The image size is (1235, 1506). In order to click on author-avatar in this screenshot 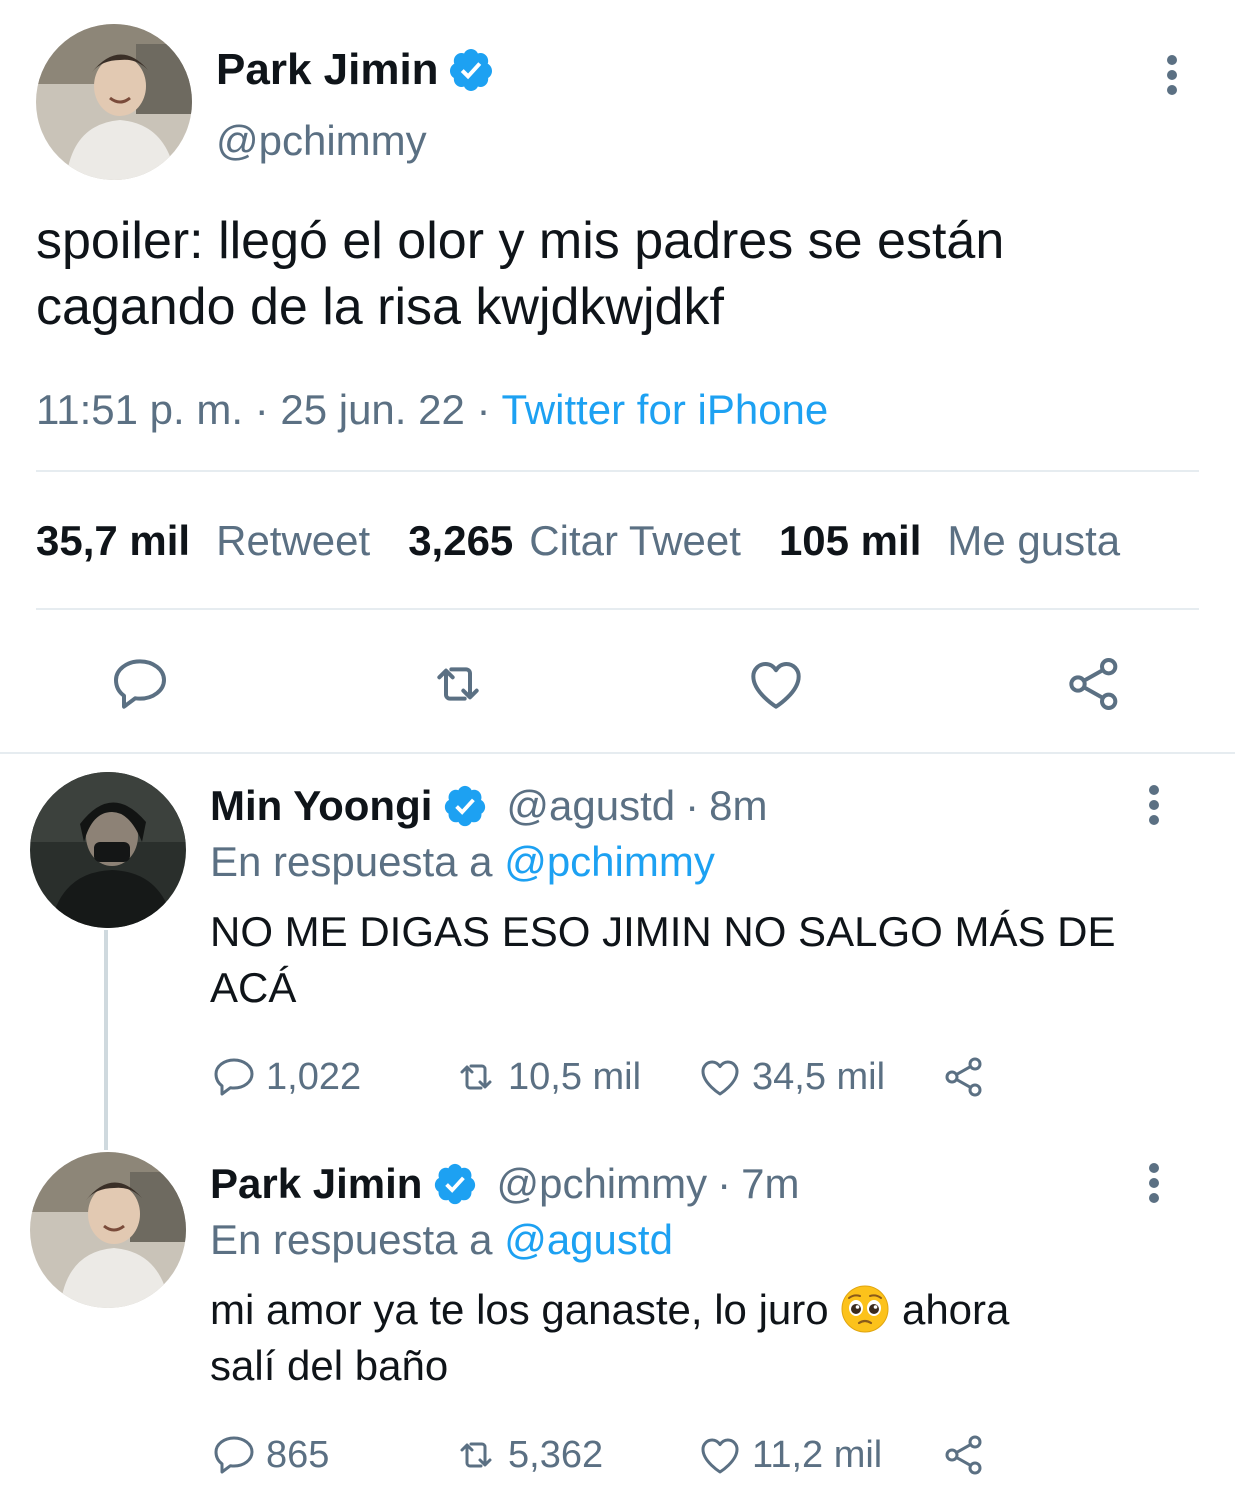, I will do `click(114, 102)`.